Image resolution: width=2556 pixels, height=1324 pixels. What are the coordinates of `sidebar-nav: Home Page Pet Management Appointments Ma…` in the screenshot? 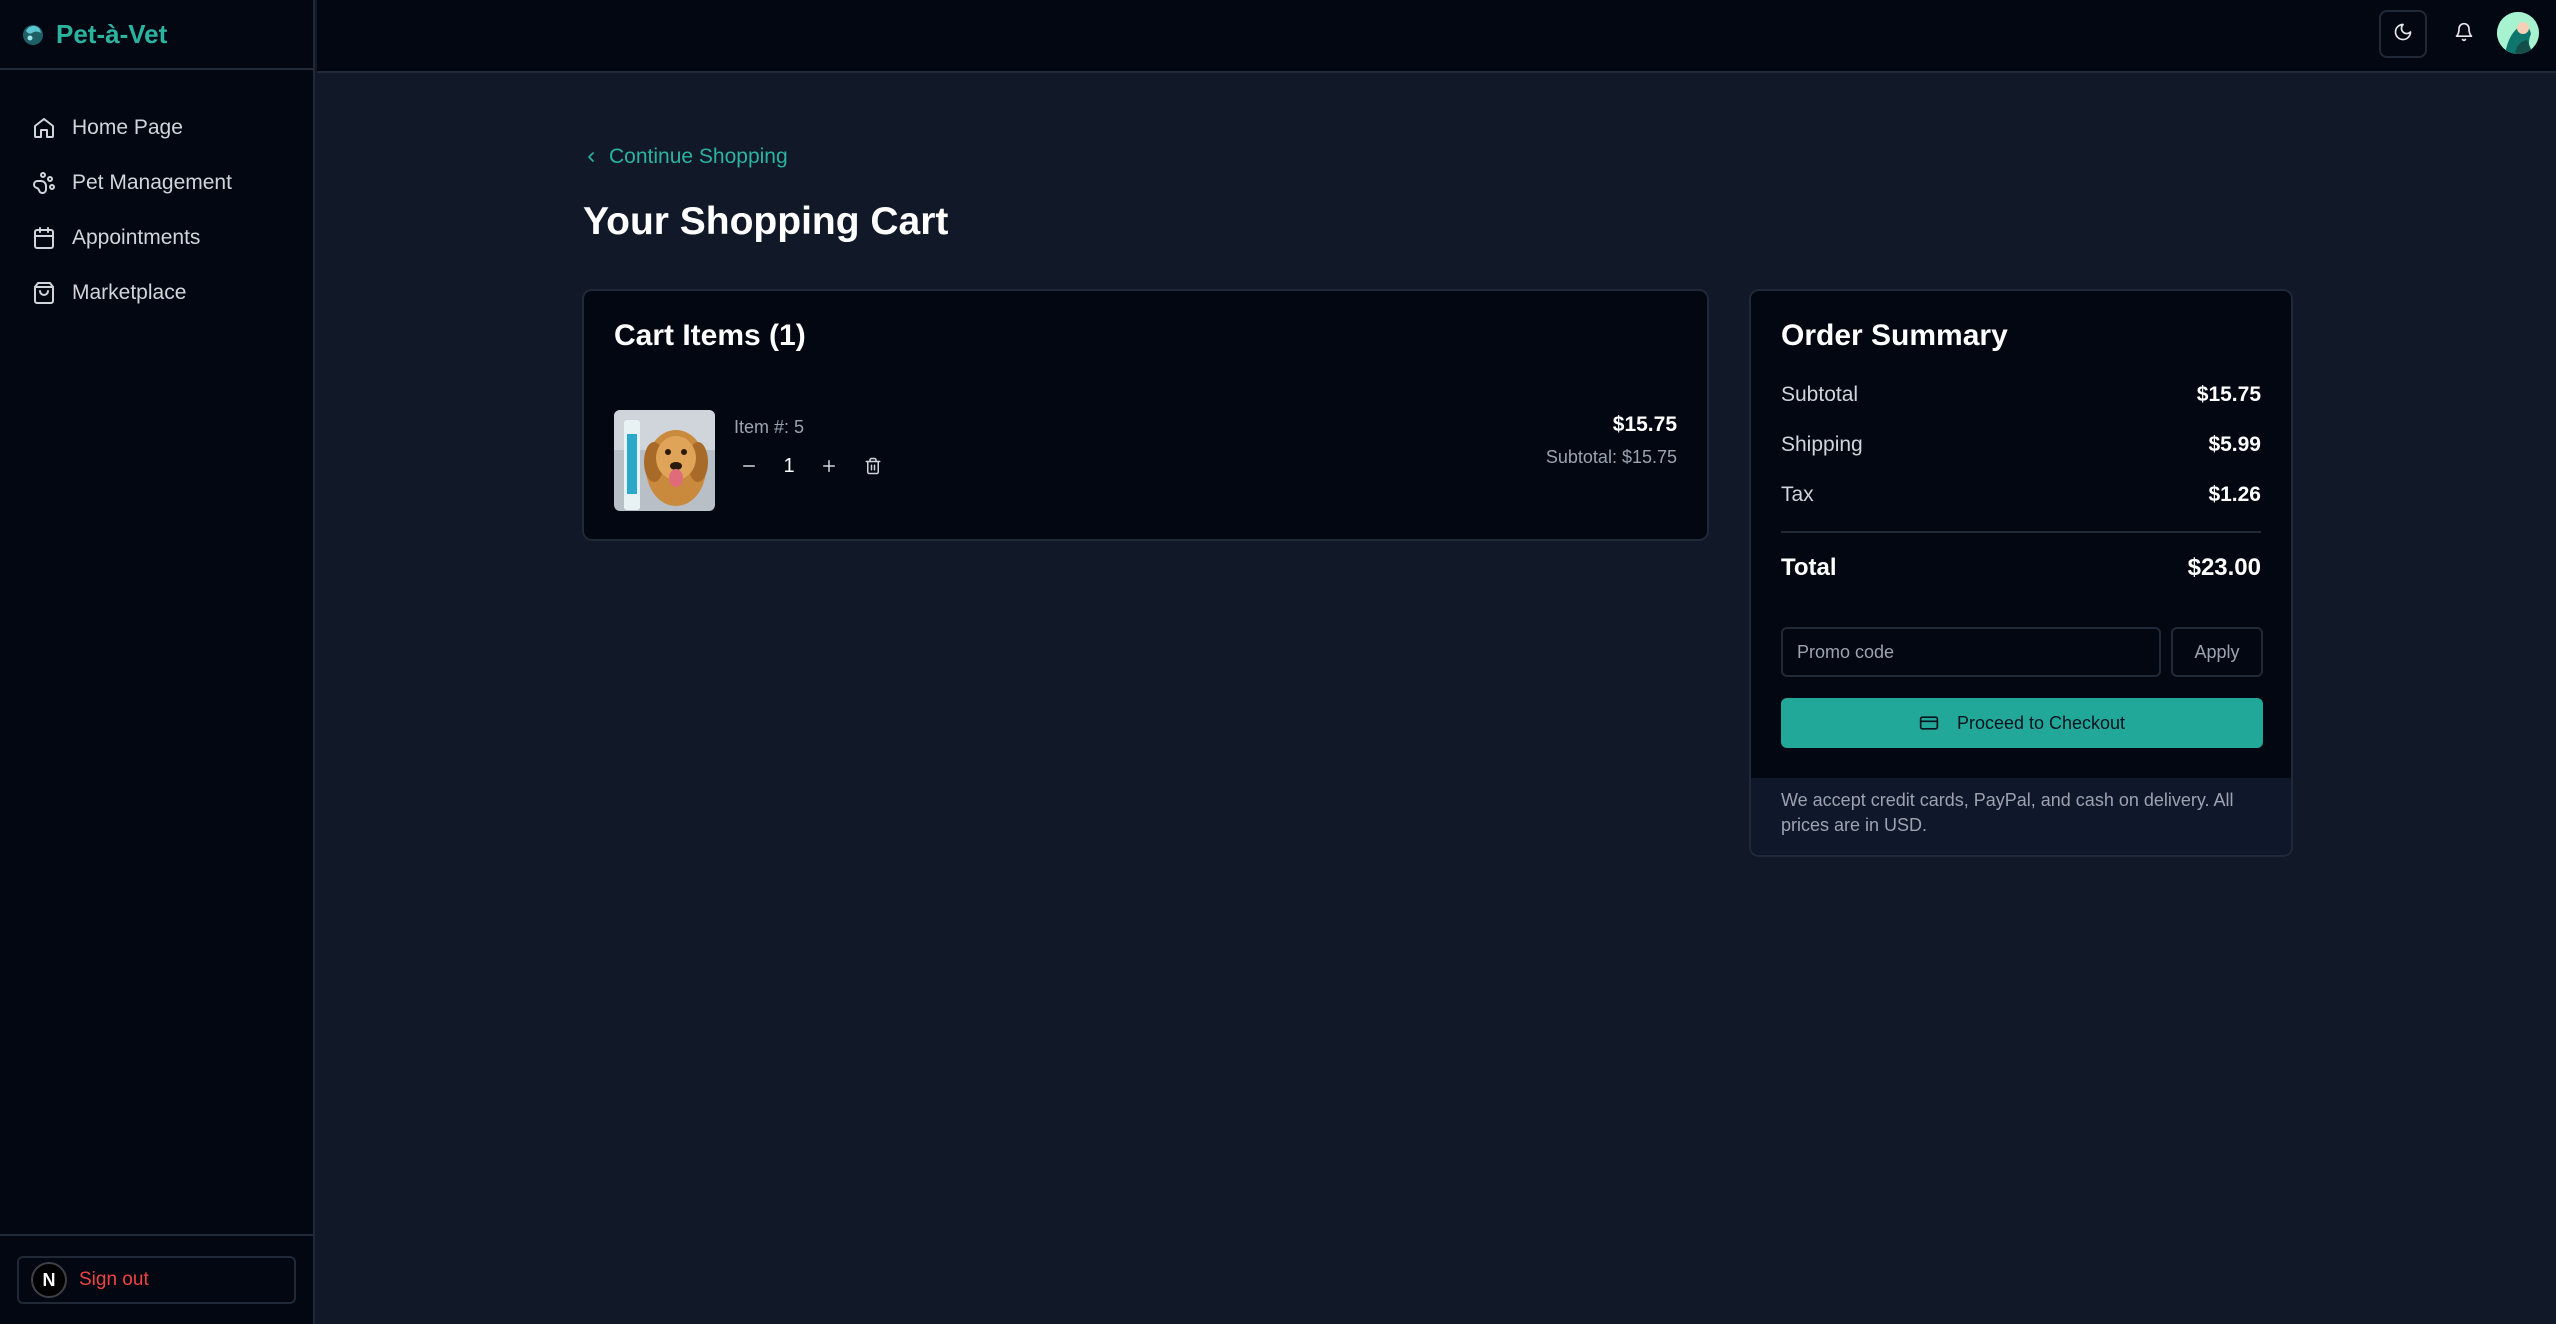 It's located at (156, 195).